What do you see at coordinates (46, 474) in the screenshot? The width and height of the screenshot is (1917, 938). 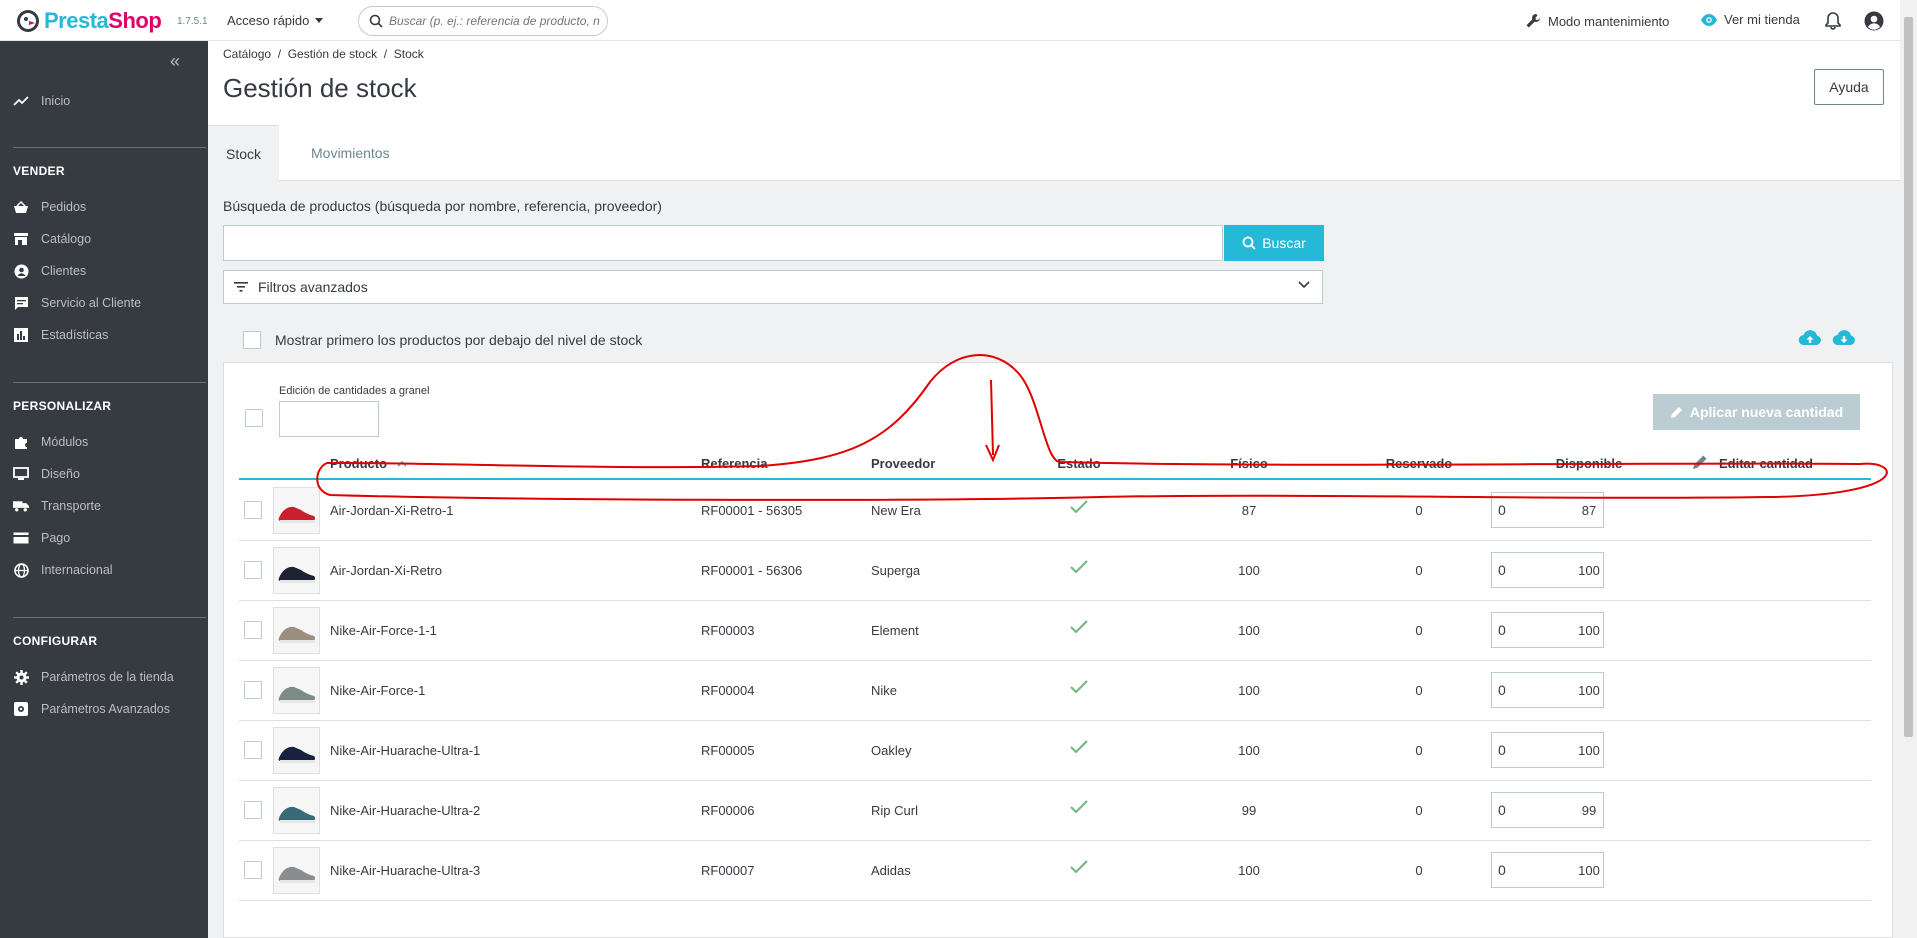 I see `sidebar-item-diseno: Diseño` at bounding box center [46, 474].